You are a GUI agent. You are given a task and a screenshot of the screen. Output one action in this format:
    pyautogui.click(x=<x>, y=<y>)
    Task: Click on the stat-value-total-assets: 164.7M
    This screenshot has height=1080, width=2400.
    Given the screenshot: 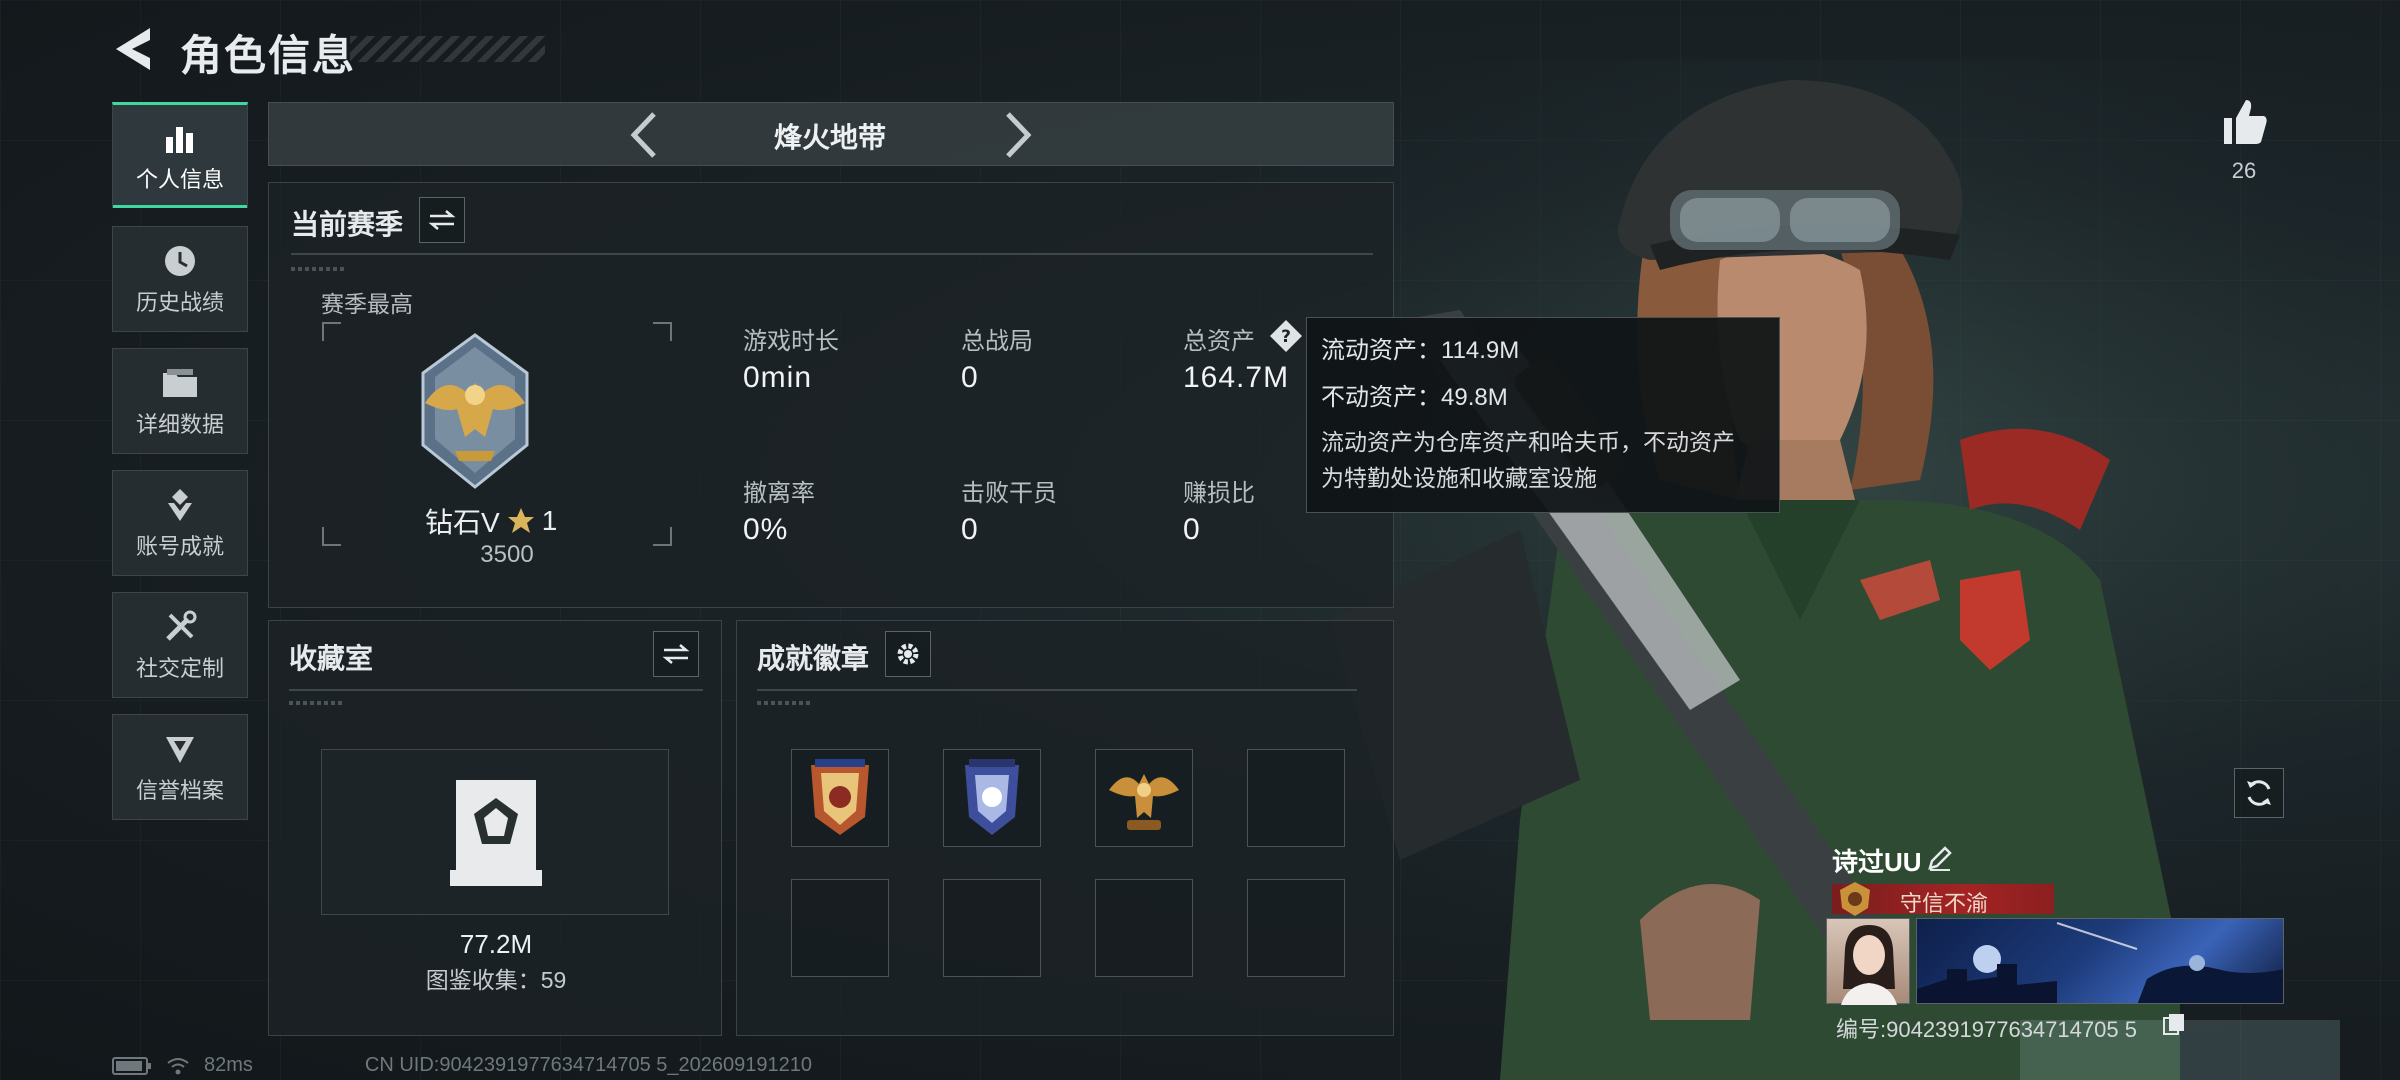 What is the action you would take?
    pyautogui.click(x=1236, y=377)
    